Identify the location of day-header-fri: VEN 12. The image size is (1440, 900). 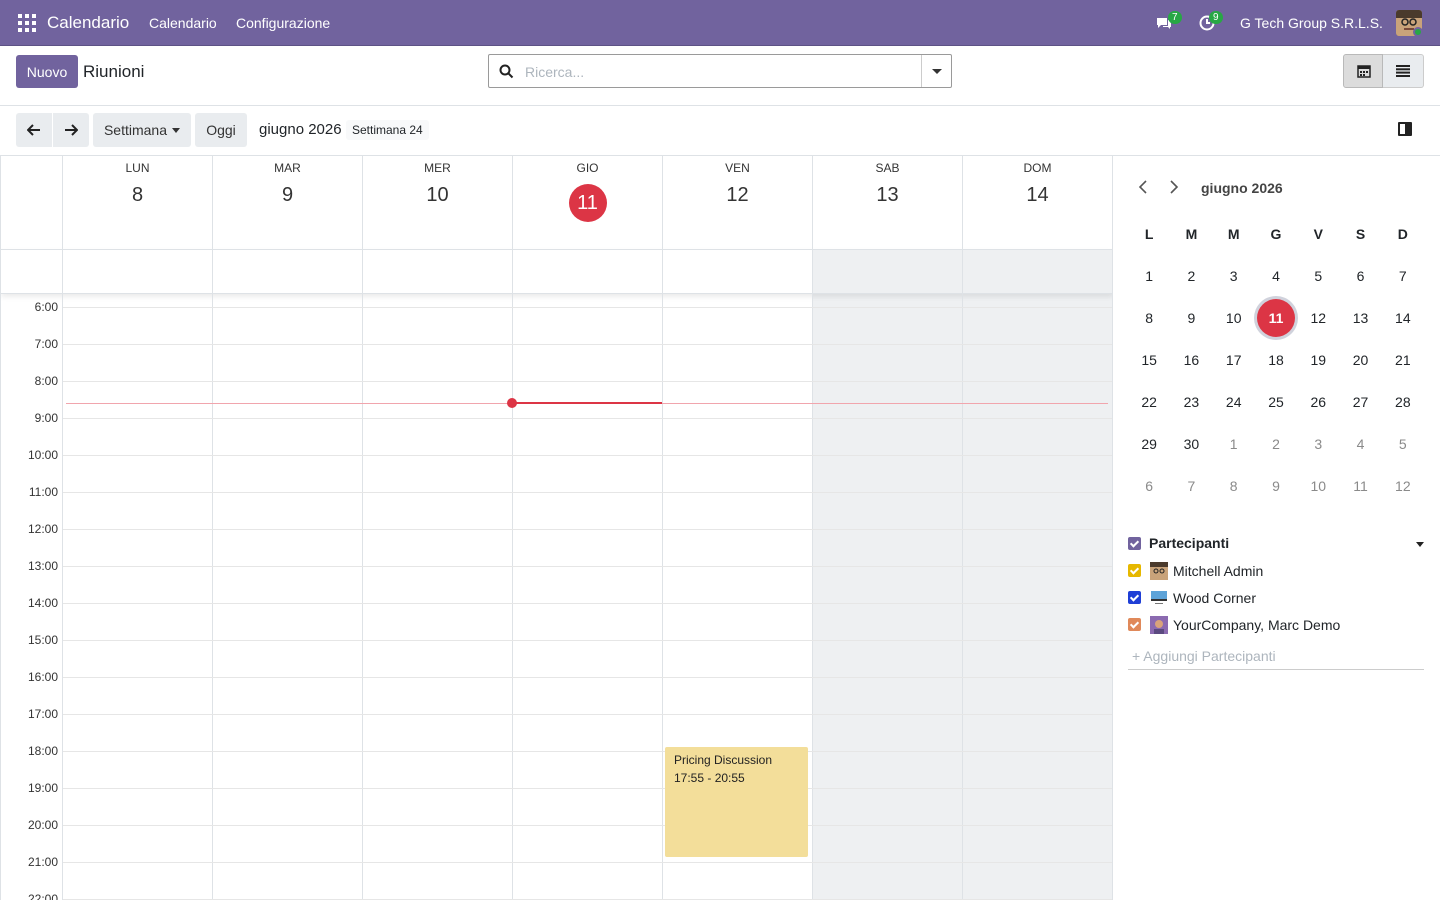
(737, 202).